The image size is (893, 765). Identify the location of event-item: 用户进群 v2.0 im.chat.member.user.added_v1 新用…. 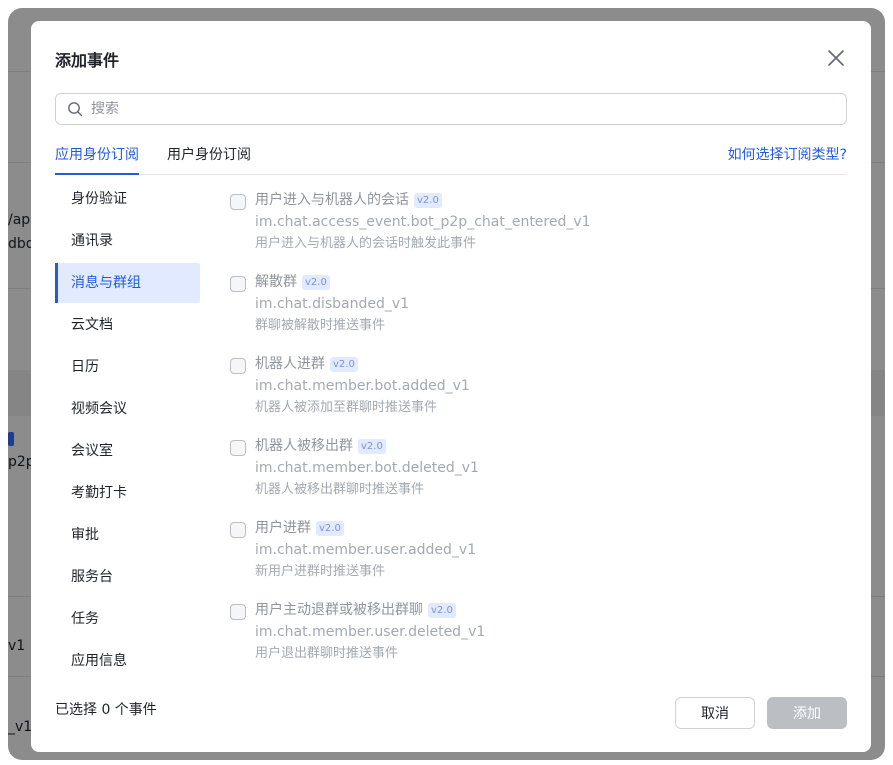
(530, 558).